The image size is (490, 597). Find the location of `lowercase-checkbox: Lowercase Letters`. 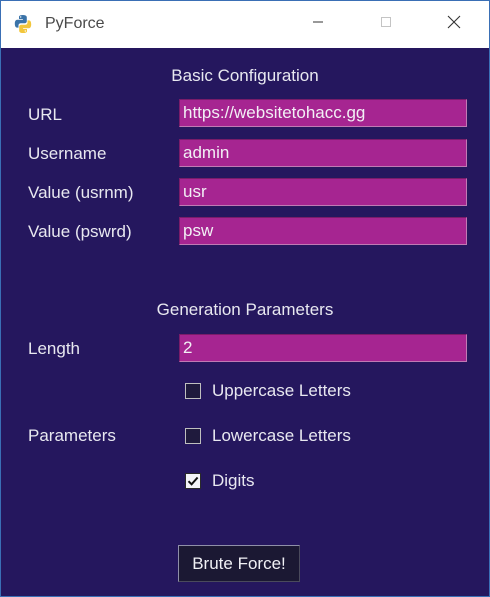

lowercase-checkbox: Lowercase Letters is located at coordinates (268, 436).